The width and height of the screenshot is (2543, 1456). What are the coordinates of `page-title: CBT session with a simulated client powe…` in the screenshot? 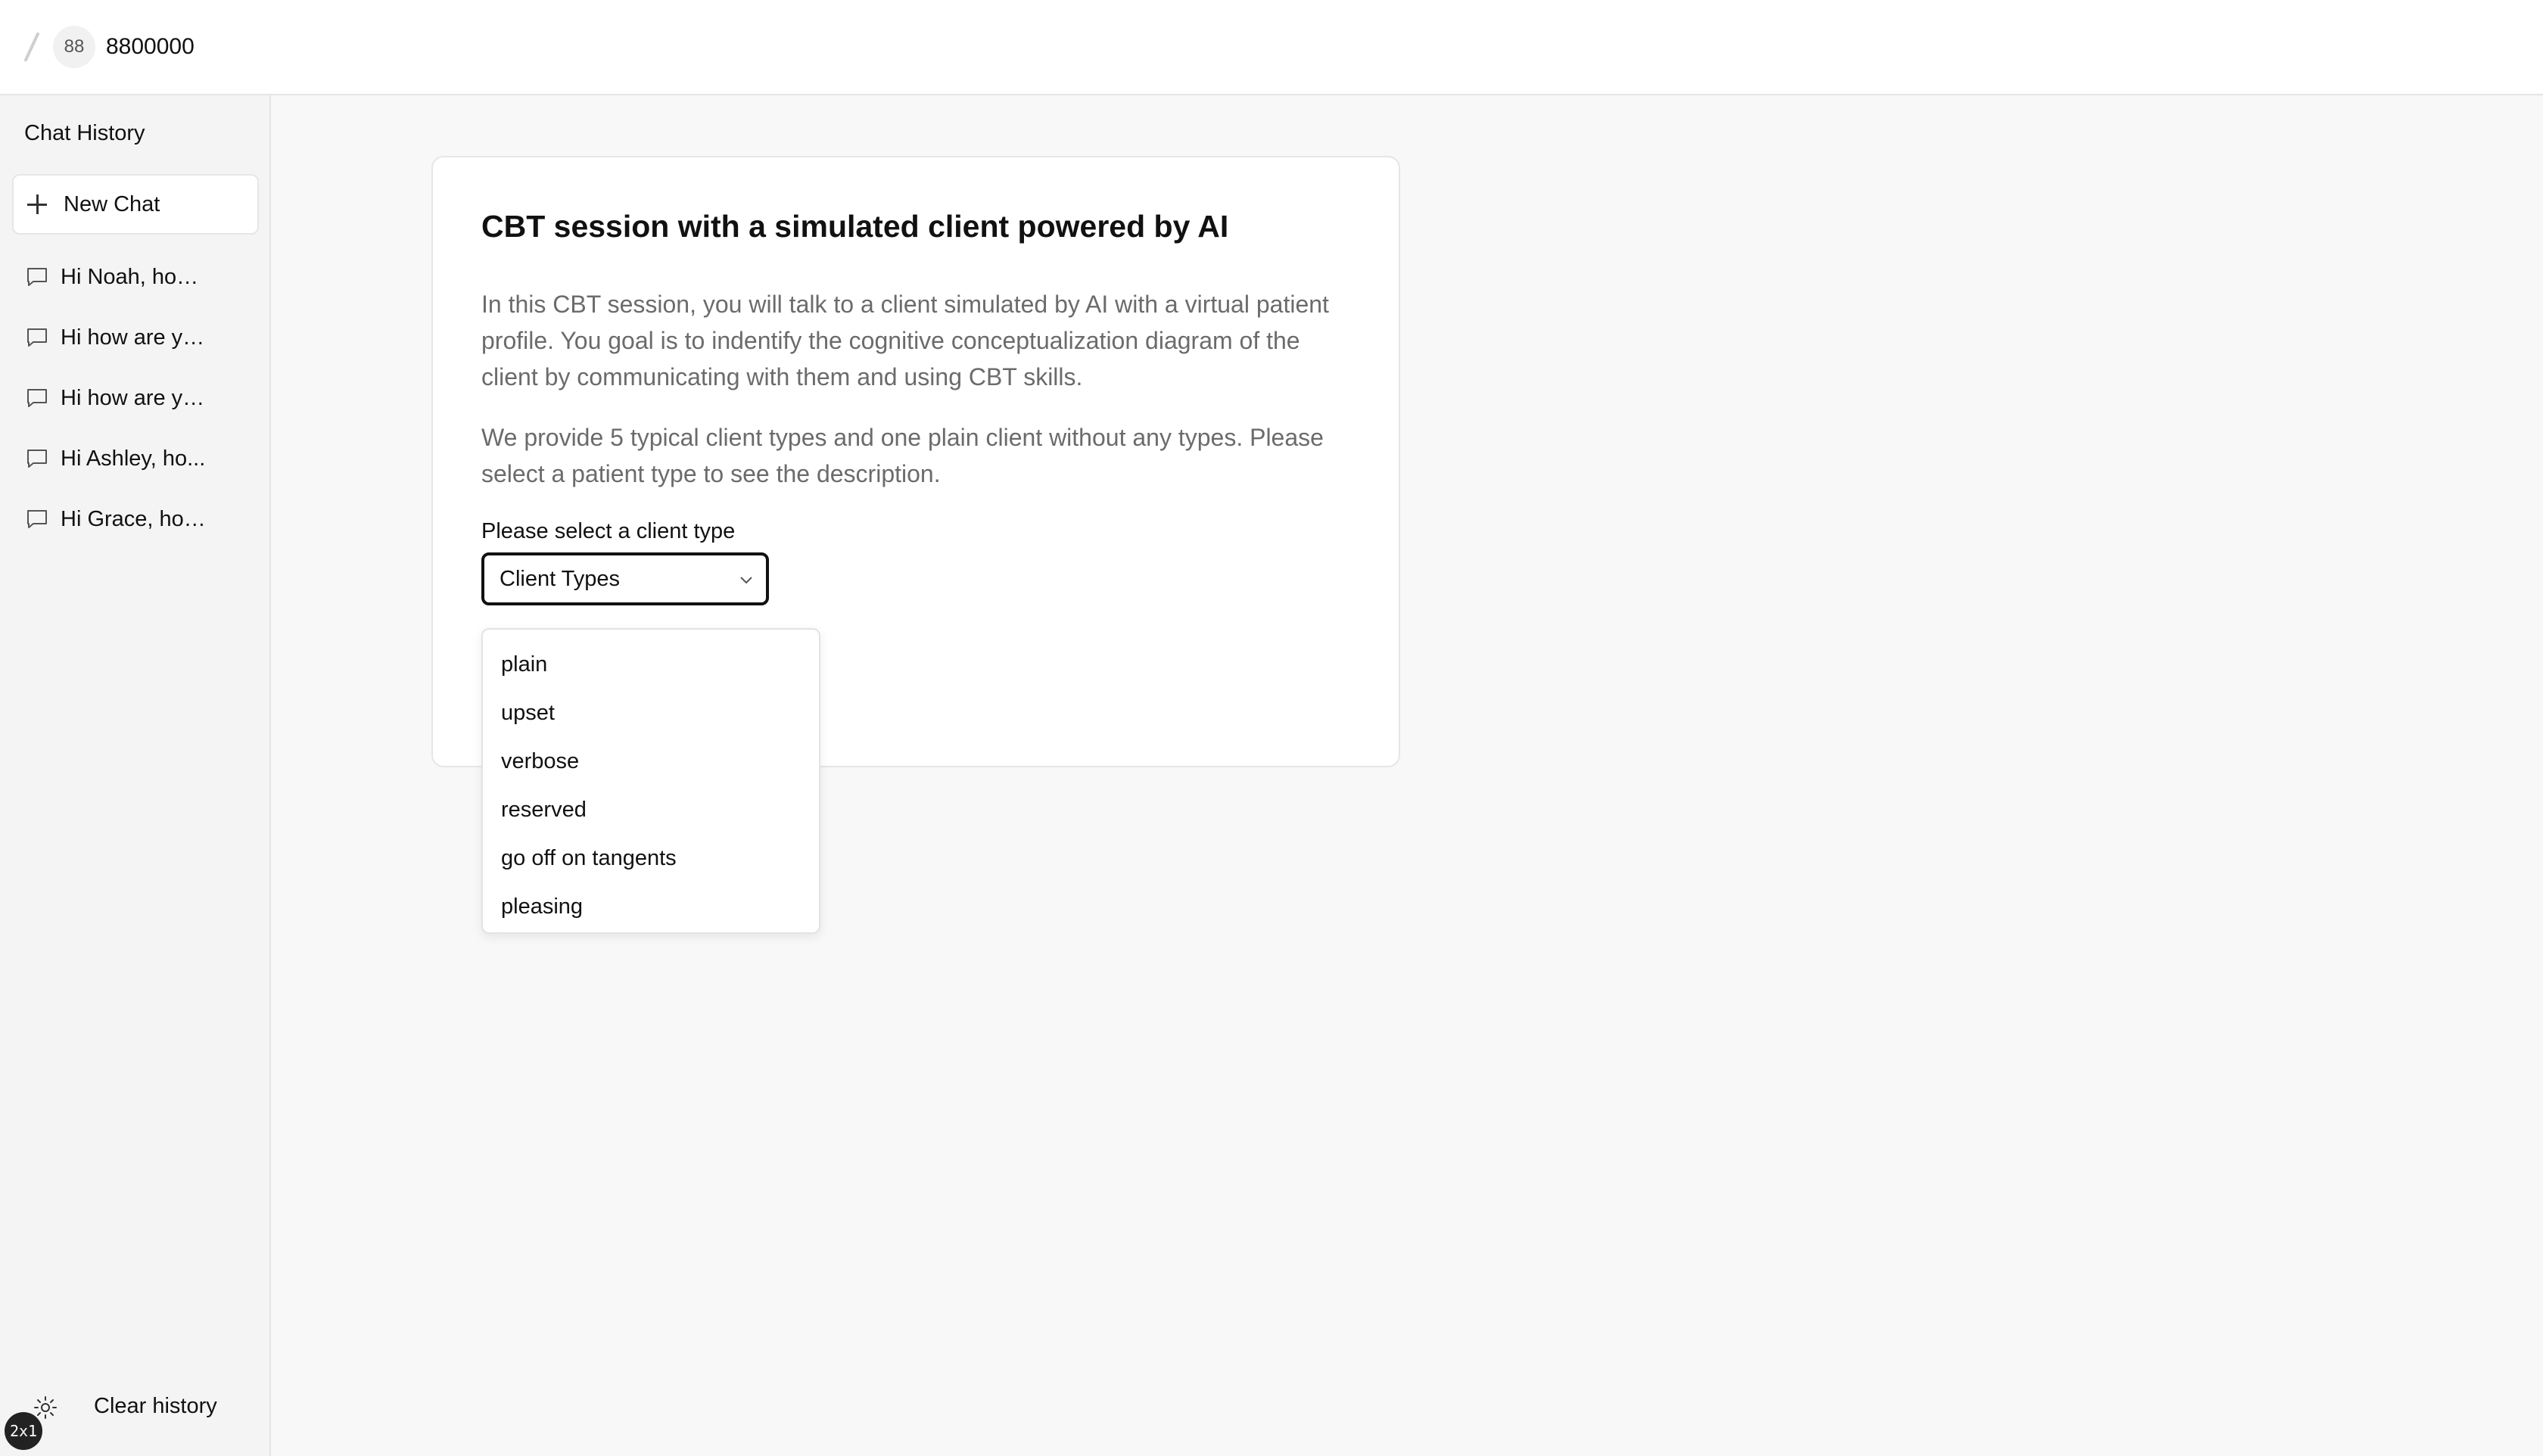 It's located at (855, 227).